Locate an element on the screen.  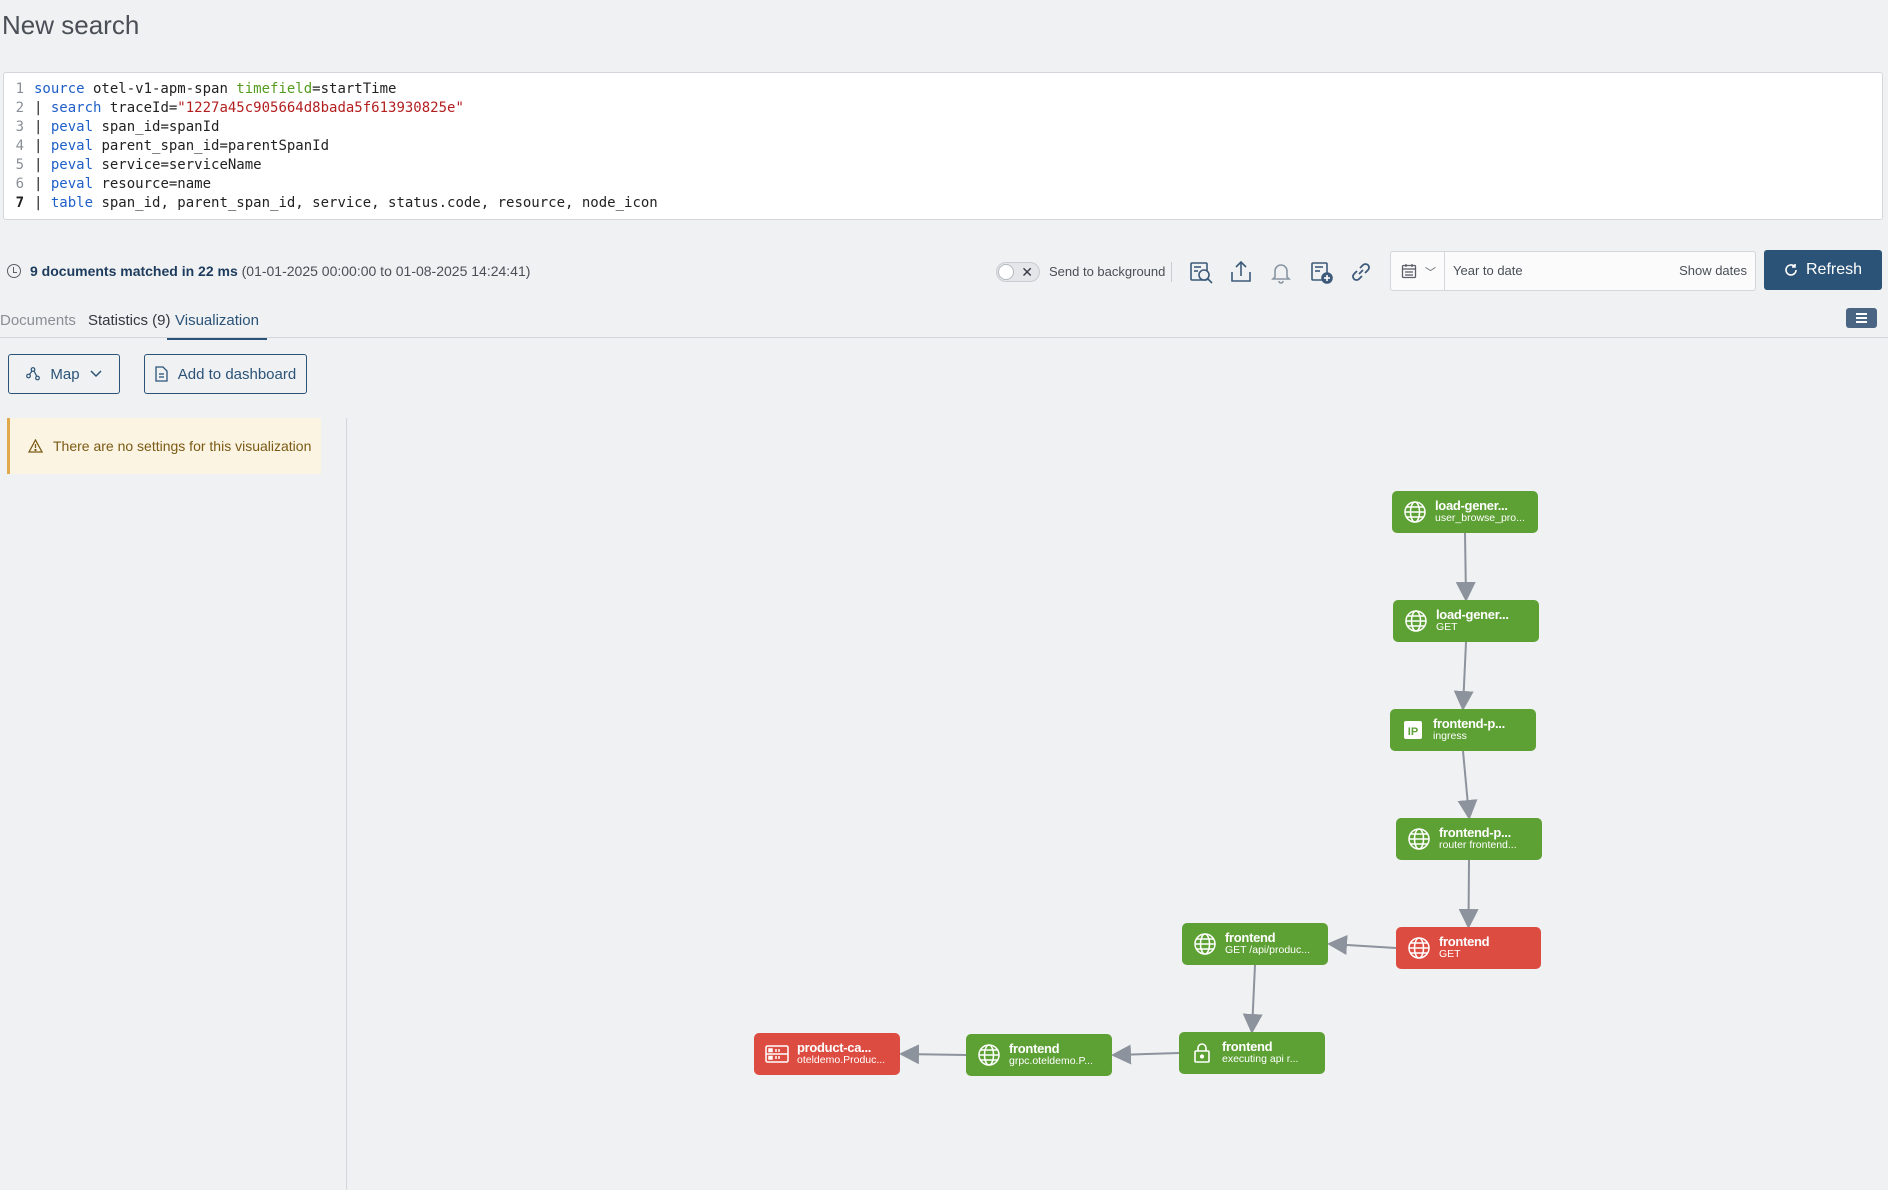
code-token: service=serviceName is located at coordinates (177, 165).